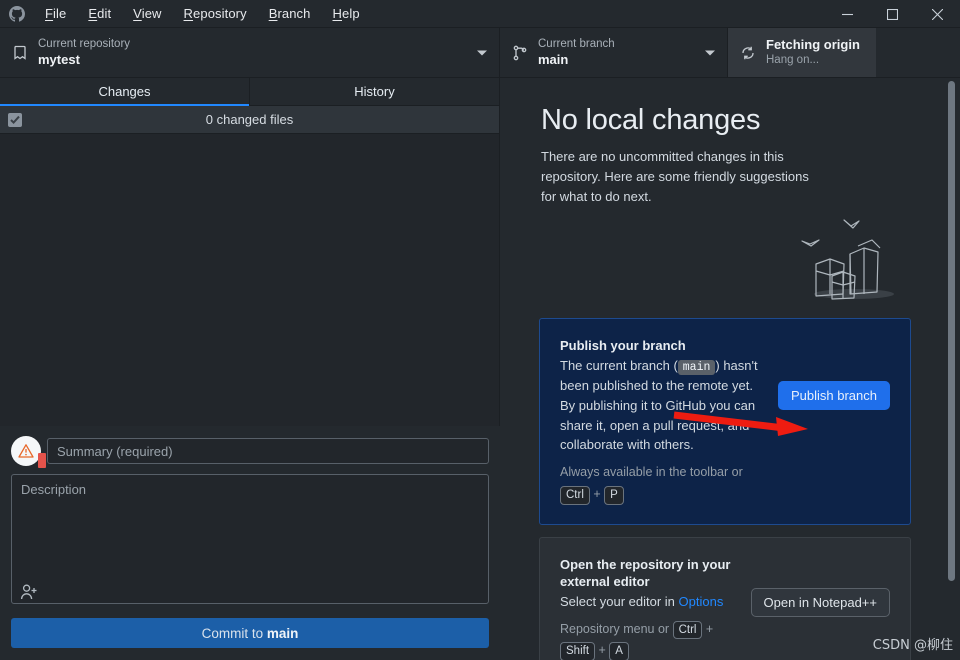  Describe the element at coordinates (616, 628) in the screenshot. I see `hint-prefix: Repository menu or` at that location.